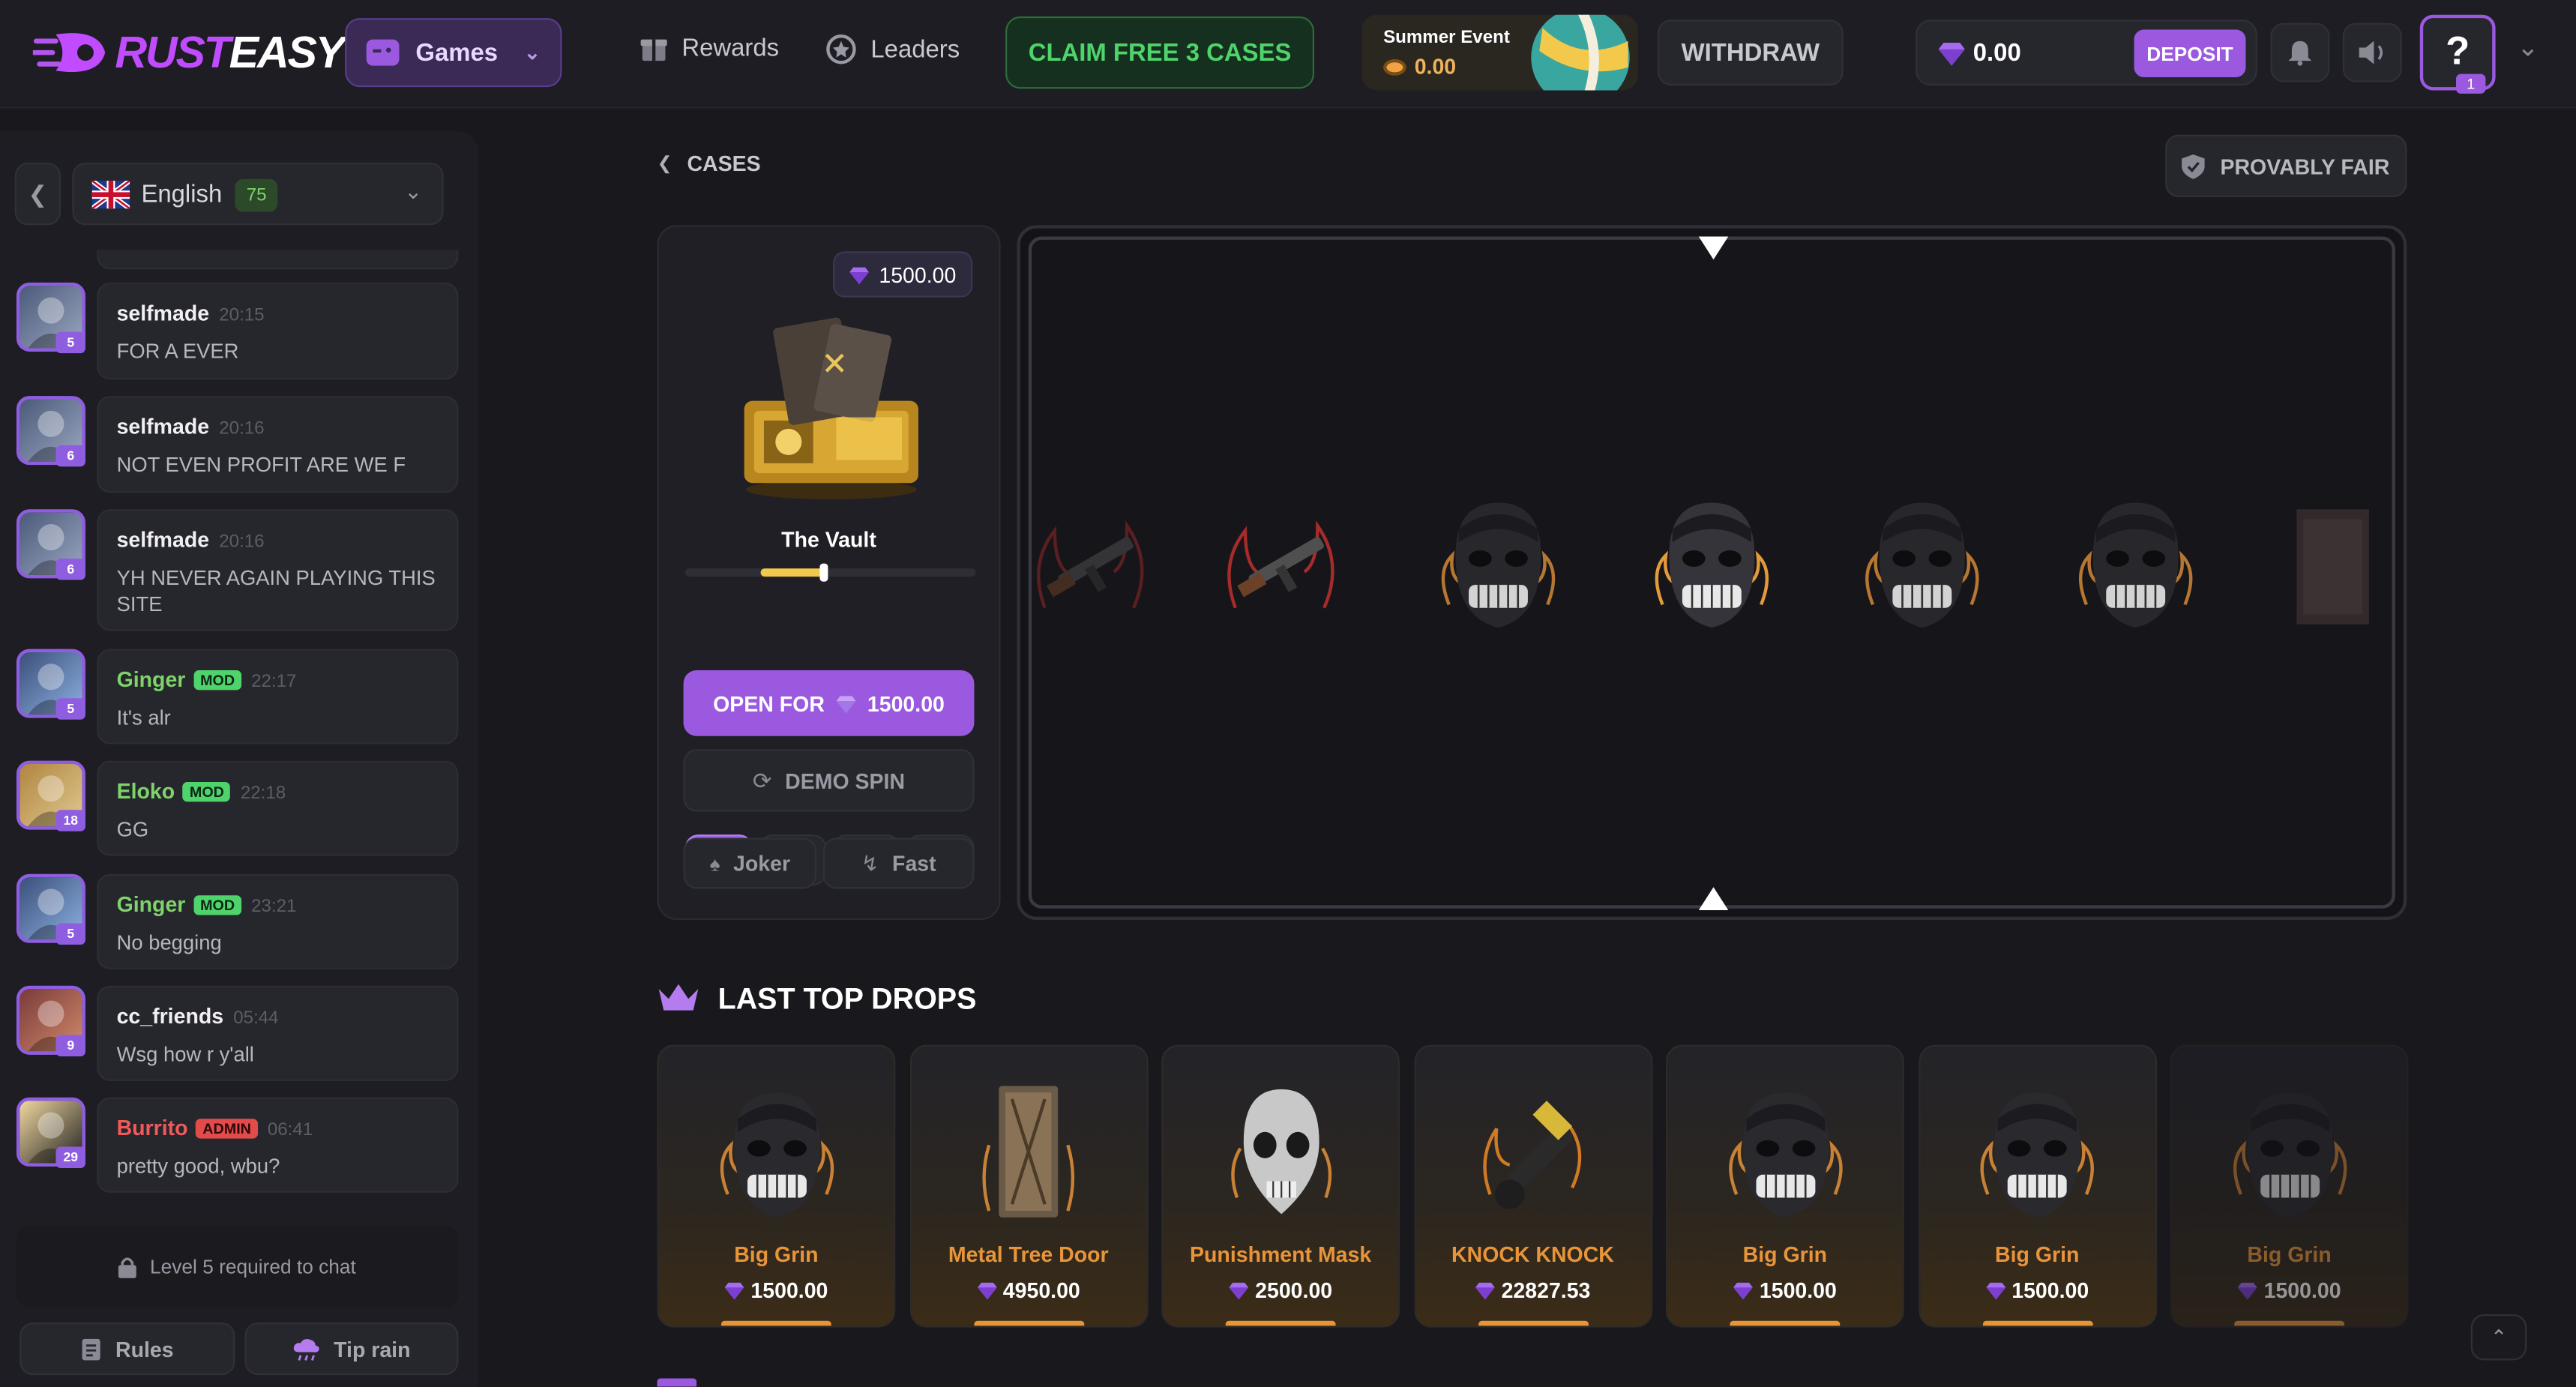 The width and height of the screenshot is (2576, 1387). I want to click on chat-message: 29 Burrito ADMIN 06:41 pretty good, wbu?, so click(237, 1145).